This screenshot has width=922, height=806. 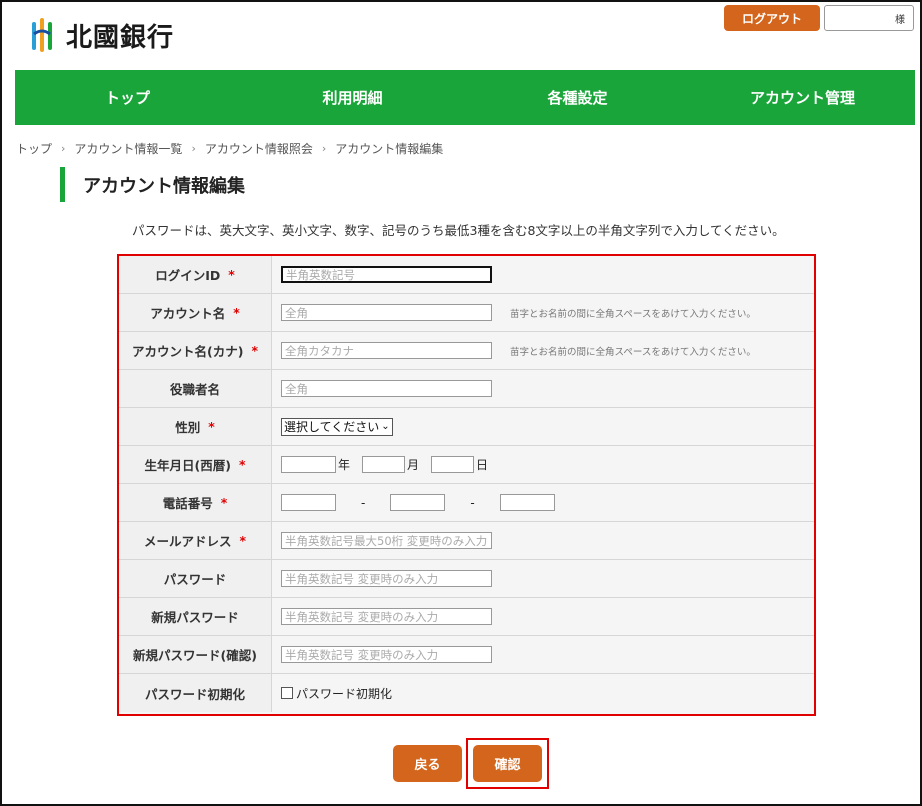 I want to click on phone-label: 電話番号 *, so click(x=195, y=502).